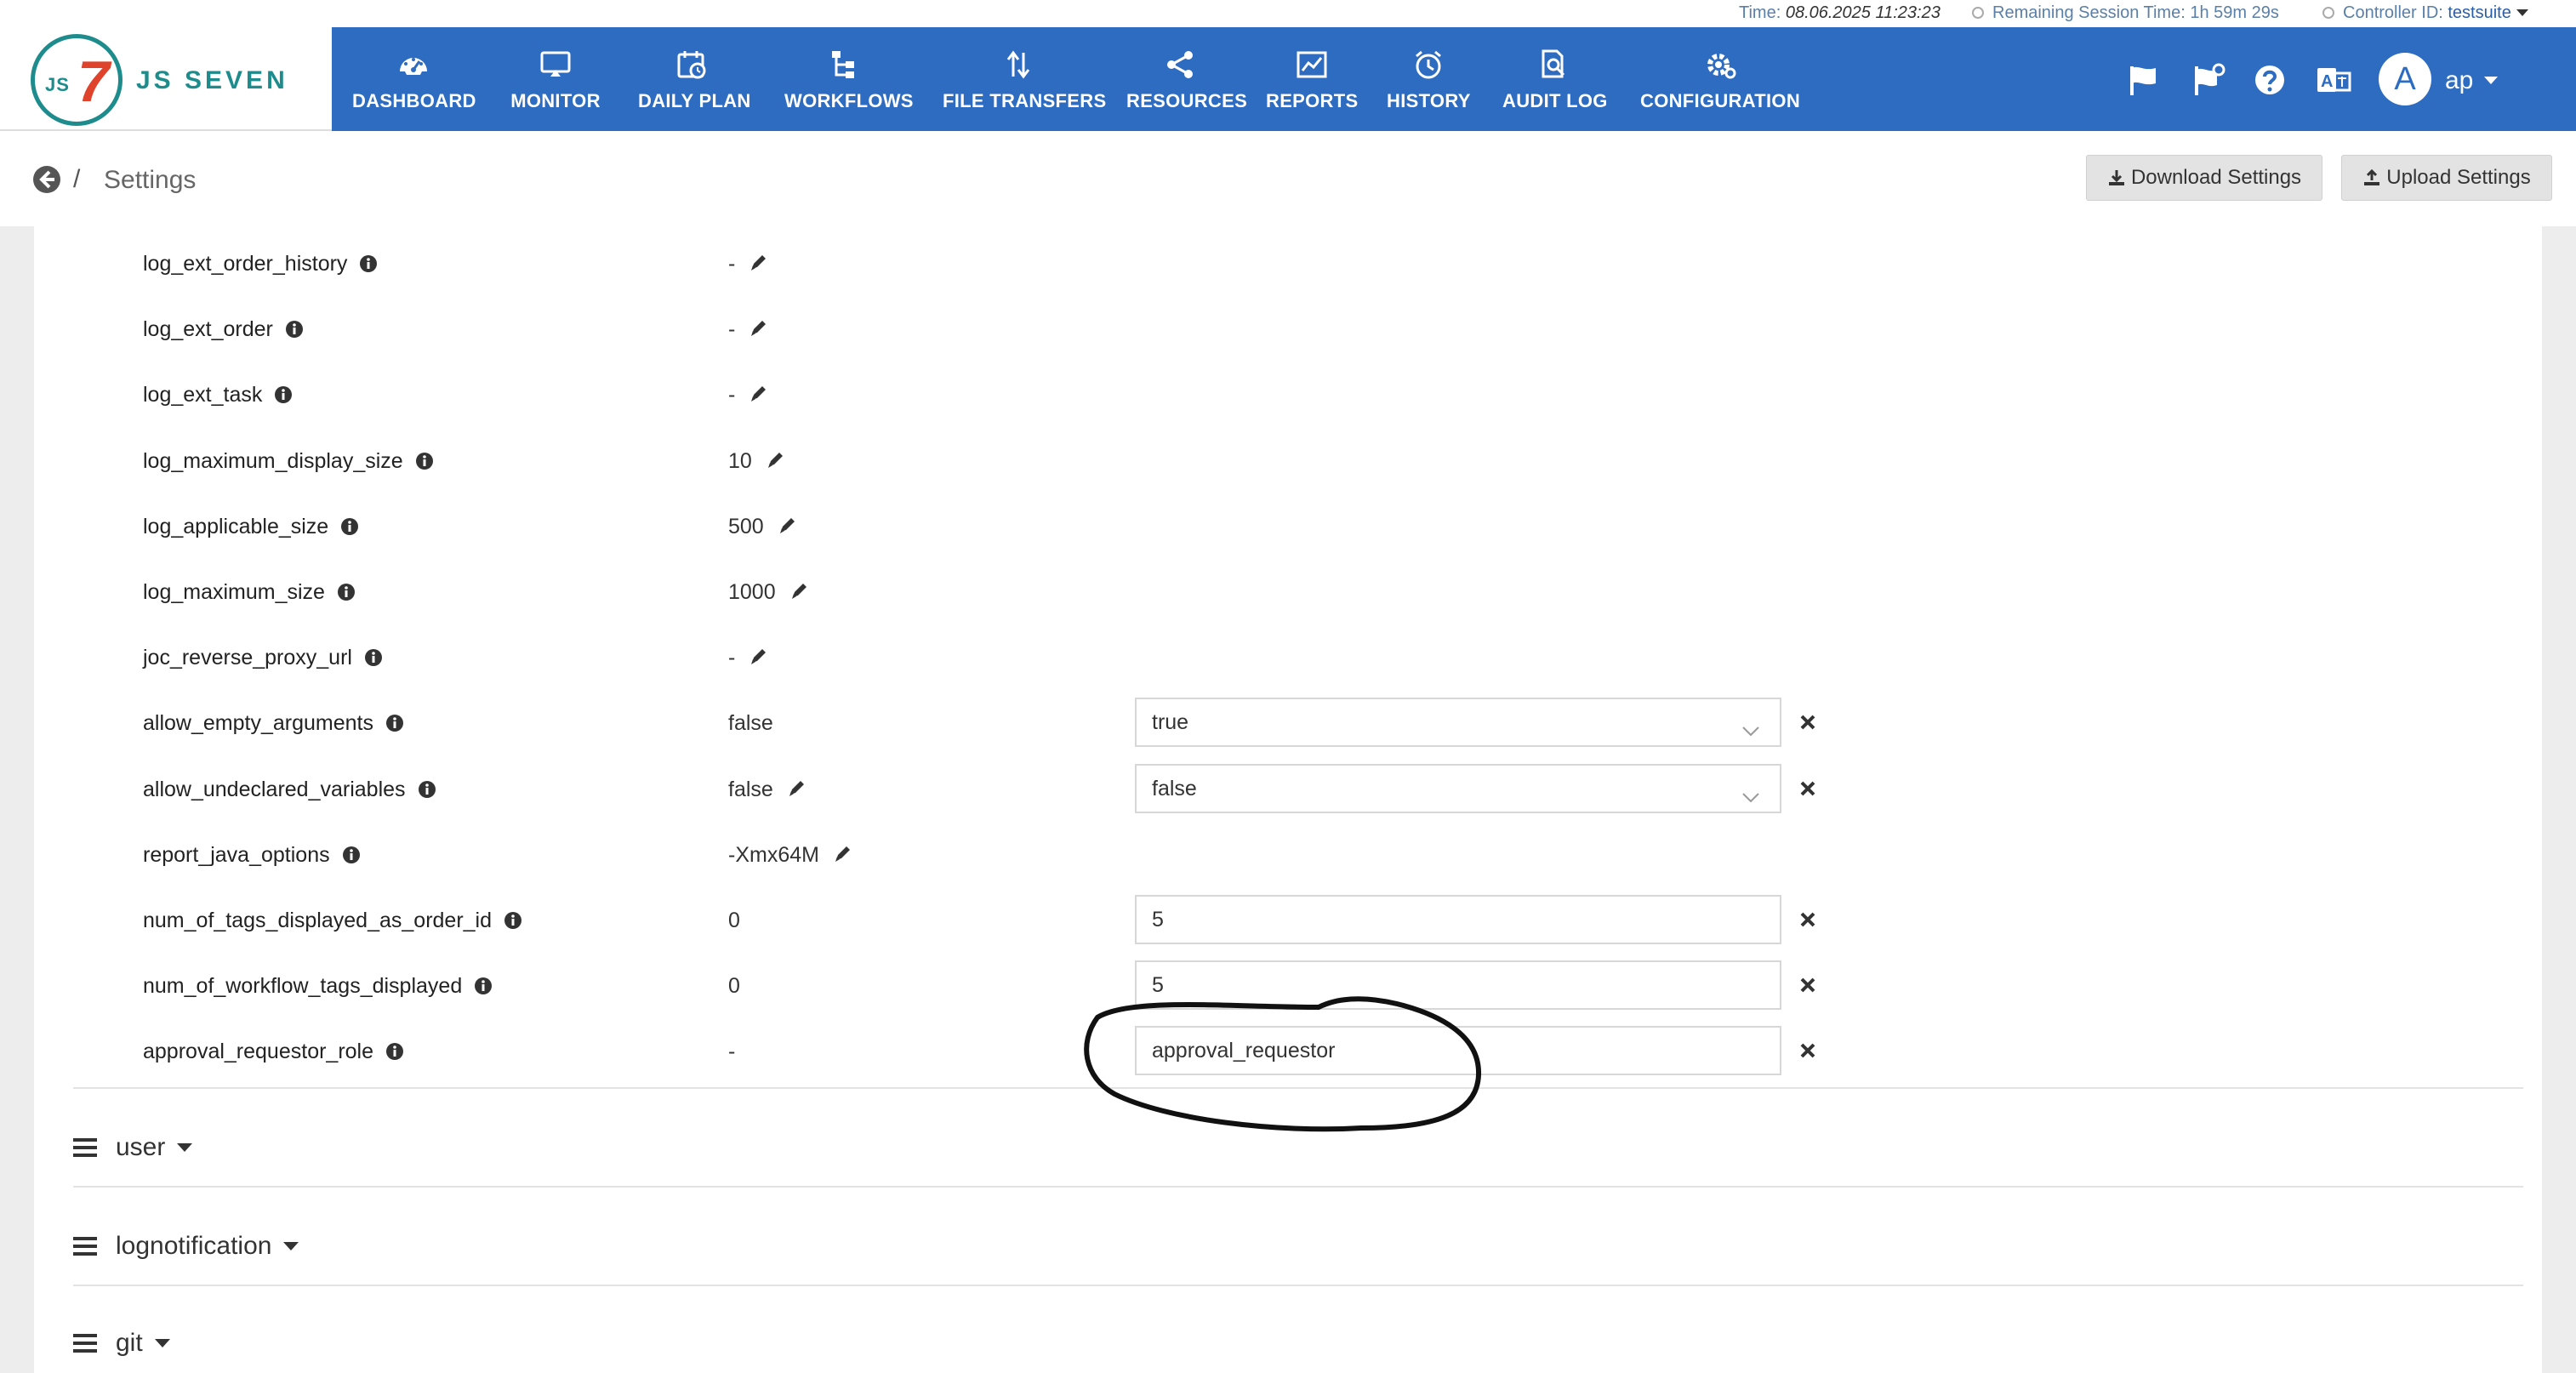 This screenshot has height=1373, width=2576. What do you see at coordinates (2405, 79) in the screenshot?
I see `avatar: A` at bounding box center [2405, 79].